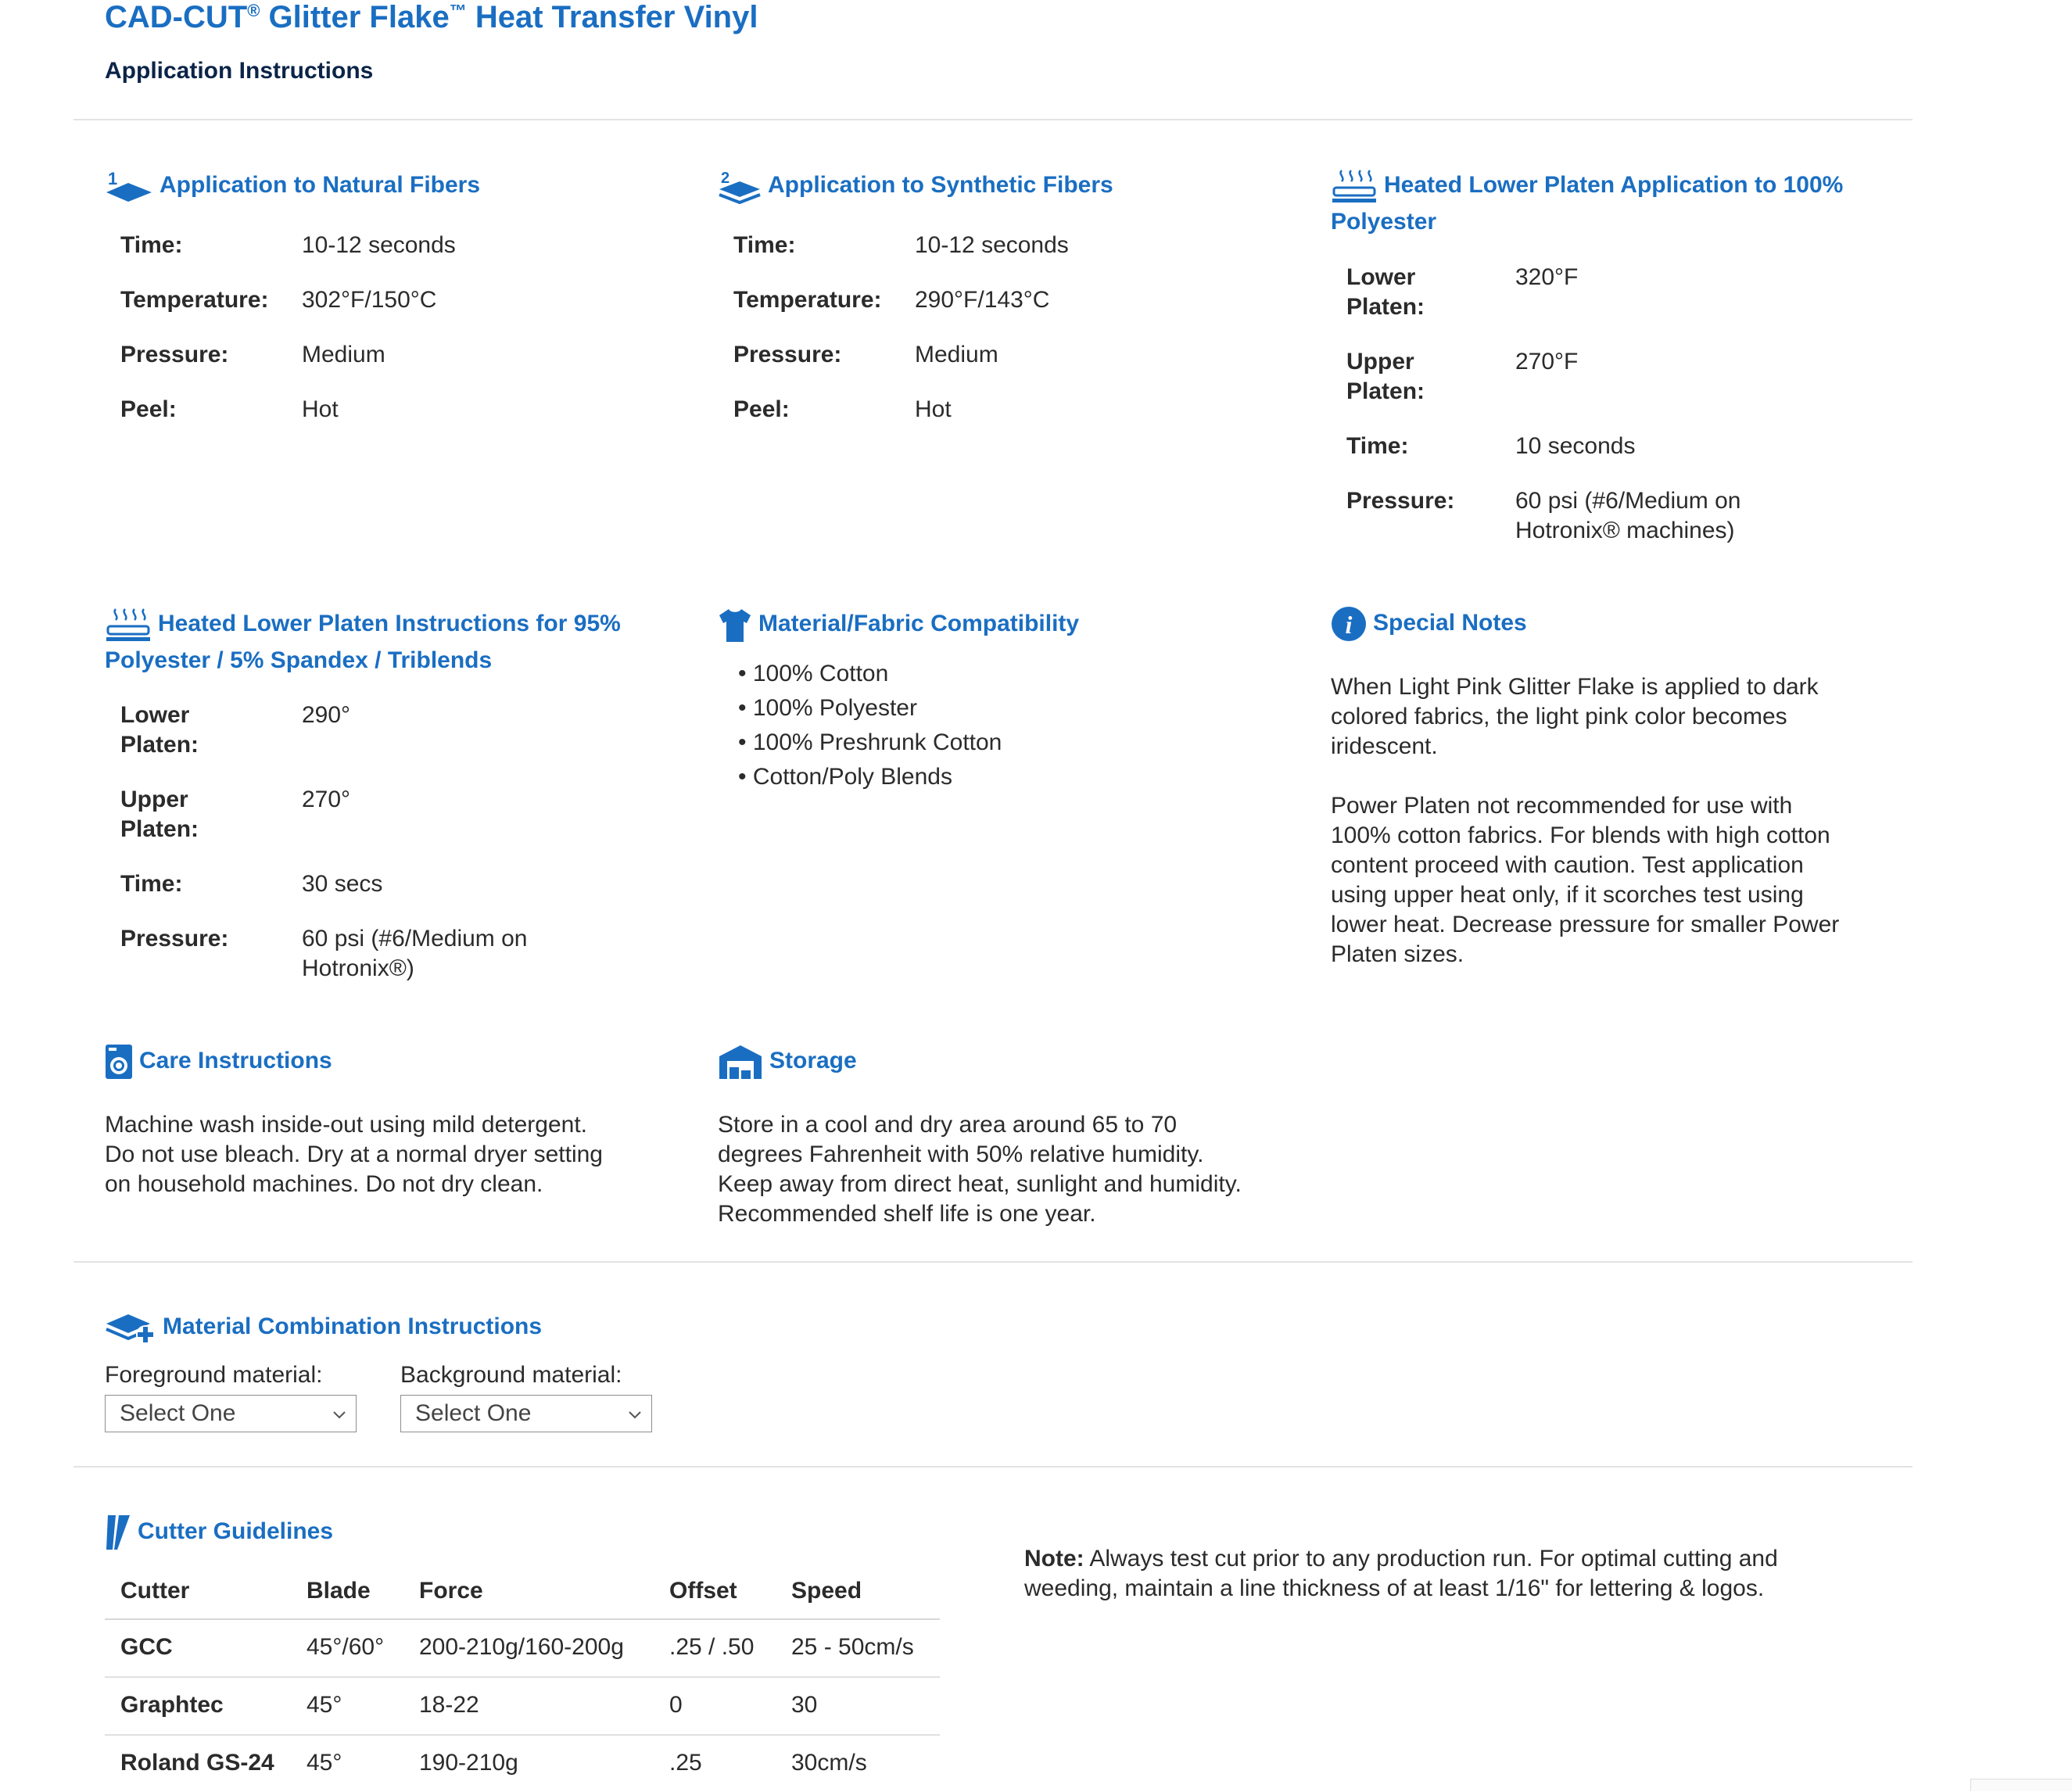  What do you see at coordinates (870, 777) in the screenshot?
I see `list-item: Cotton/Poly Blends` at bounding box center [870, 777].